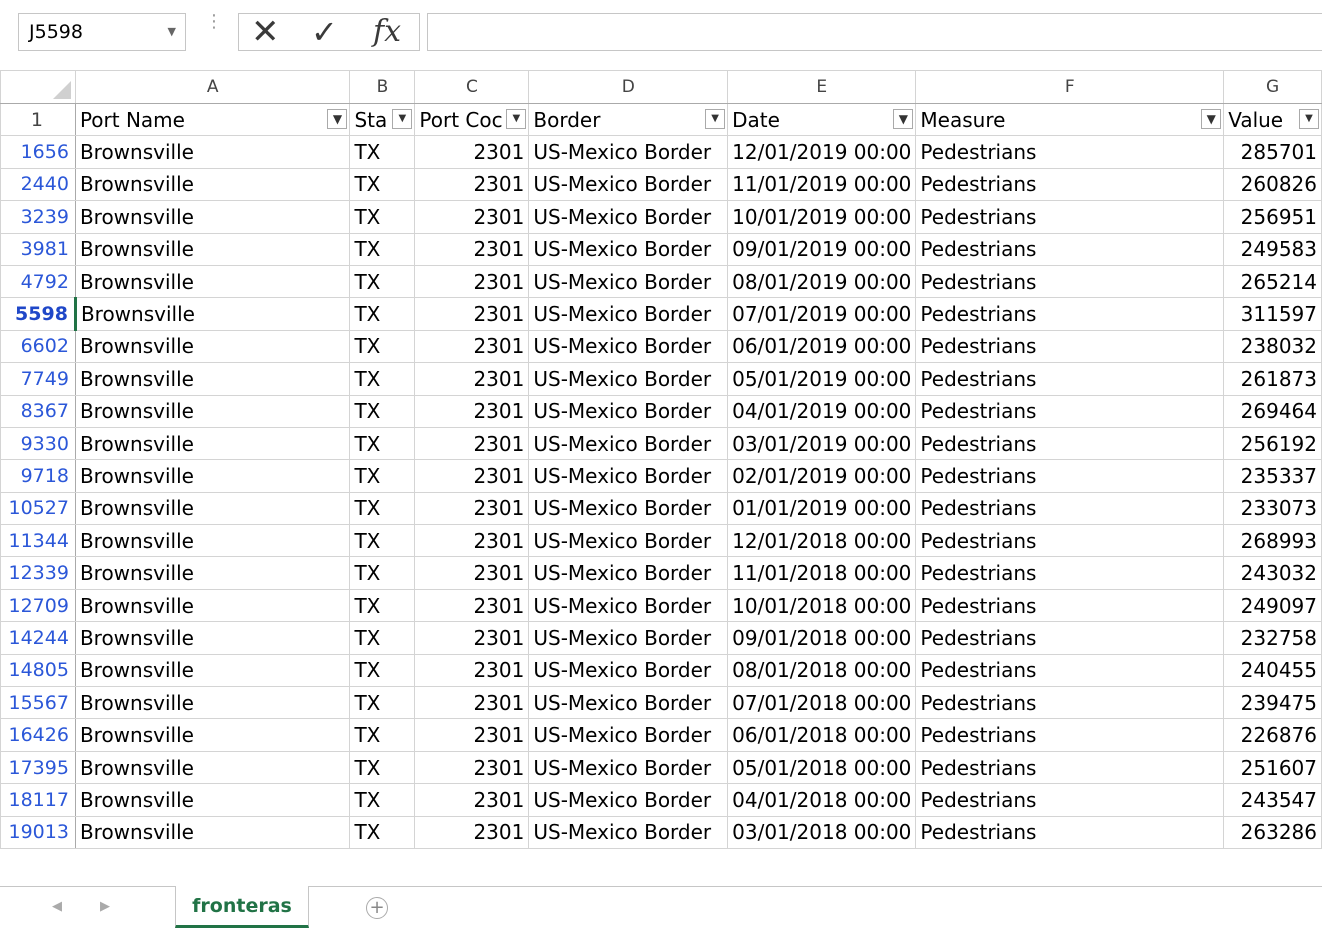 This screenshot has width=1322, height=932. Describe the element at coordinates (472, 119) in the screenshot. I see `header-cell-c: Port Coc ▼` at that location.